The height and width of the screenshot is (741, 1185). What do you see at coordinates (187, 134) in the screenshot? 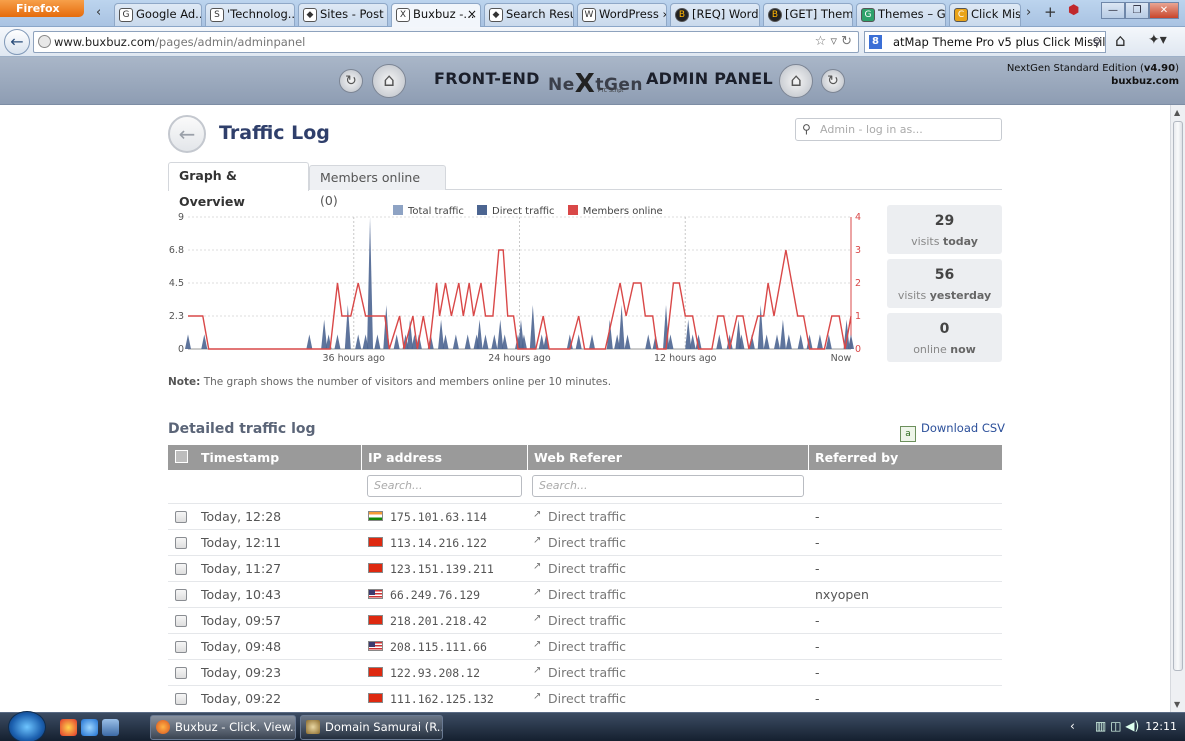
I see `back-circle-icon: ←` at bounding box center [187, 134].